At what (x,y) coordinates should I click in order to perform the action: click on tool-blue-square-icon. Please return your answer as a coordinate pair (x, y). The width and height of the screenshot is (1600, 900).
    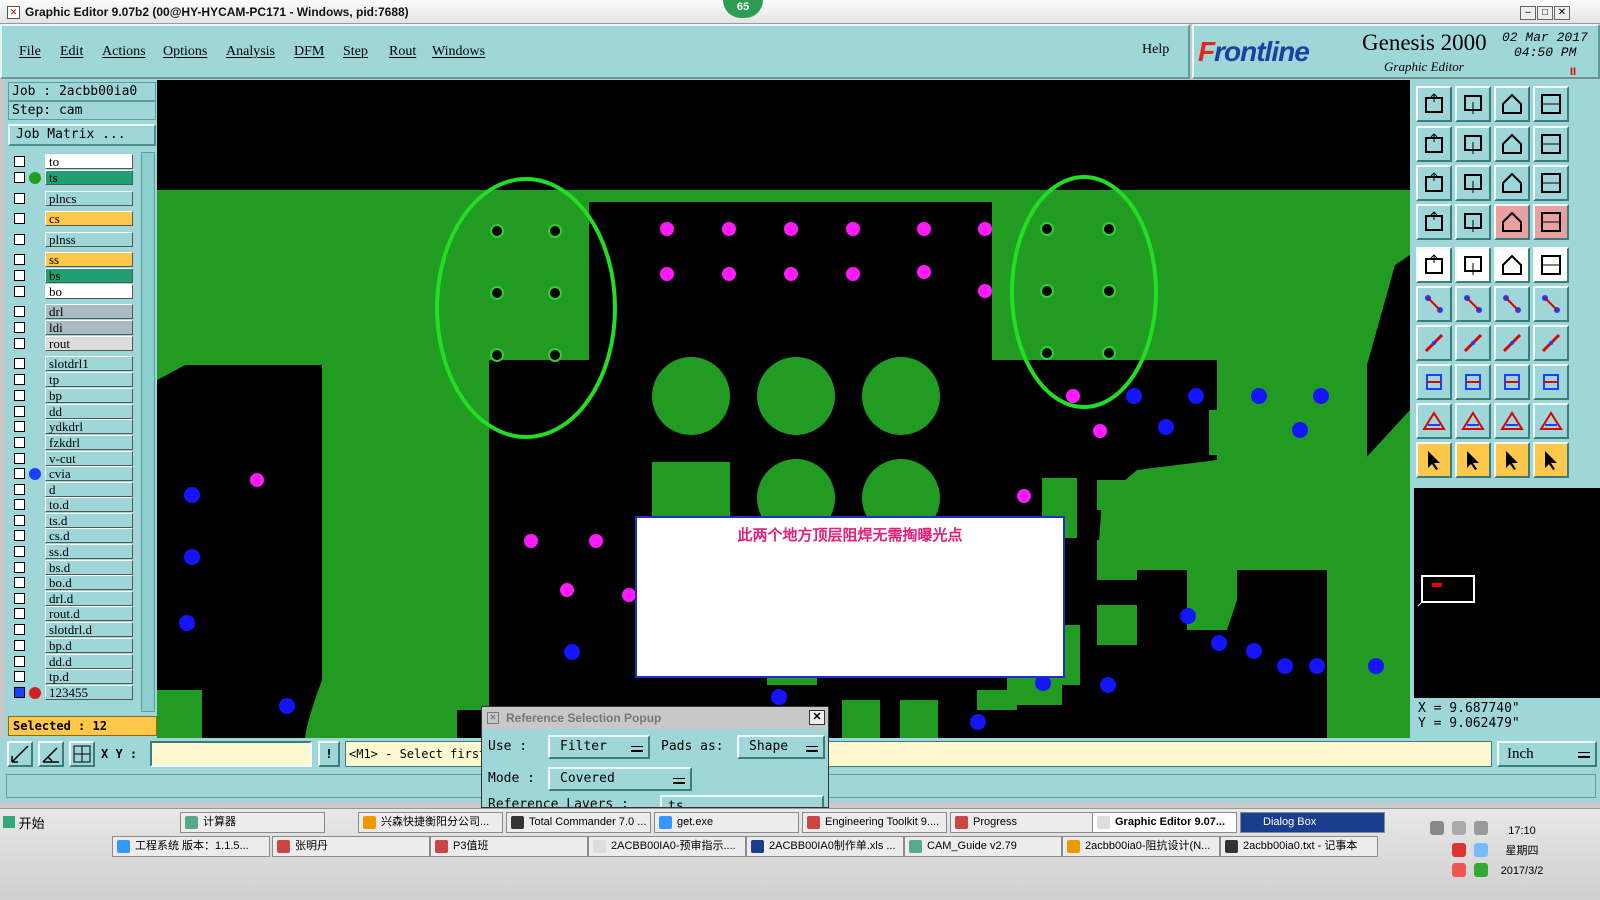
    Looking at the image, I should click on (1551, 382).